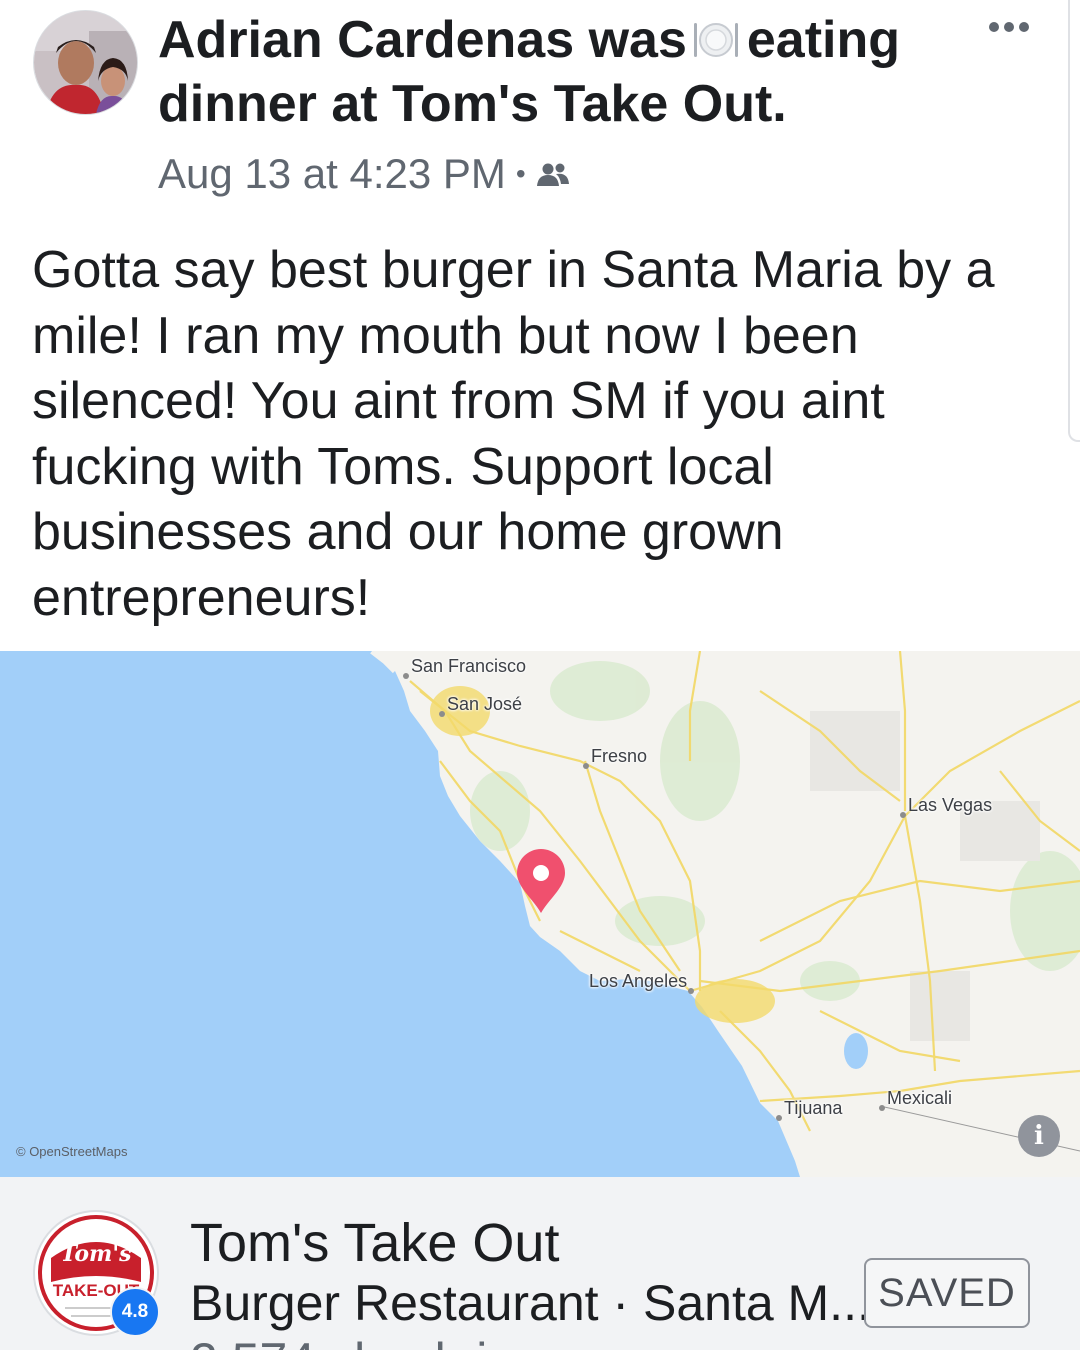 The height and width of the screenshot is (1350, 1080). What do you see at coordinates (994, 27) in the screenshot?
I see `ellipsis-icon` at bounding box center [994, 27].